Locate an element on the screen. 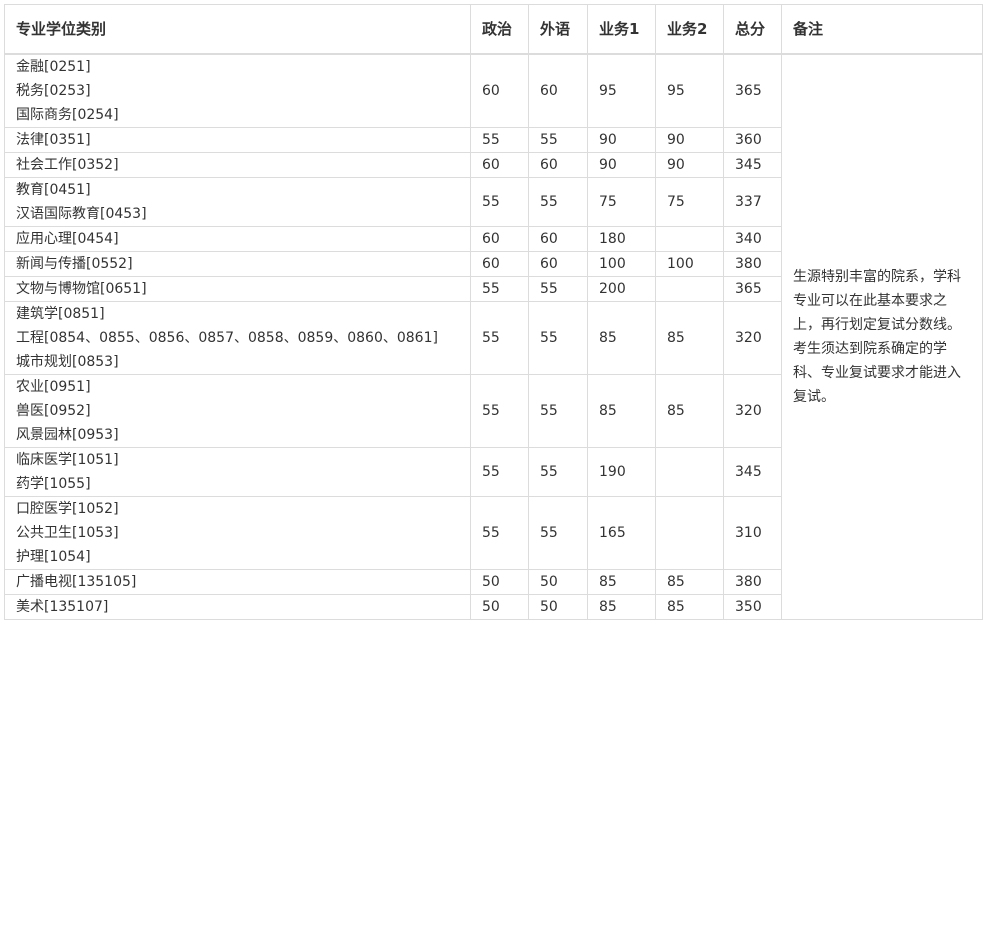  major-cell: 口腔医学[1052] 公共卫生[1053] 护理[1054] is located at coordinates (237, 533).